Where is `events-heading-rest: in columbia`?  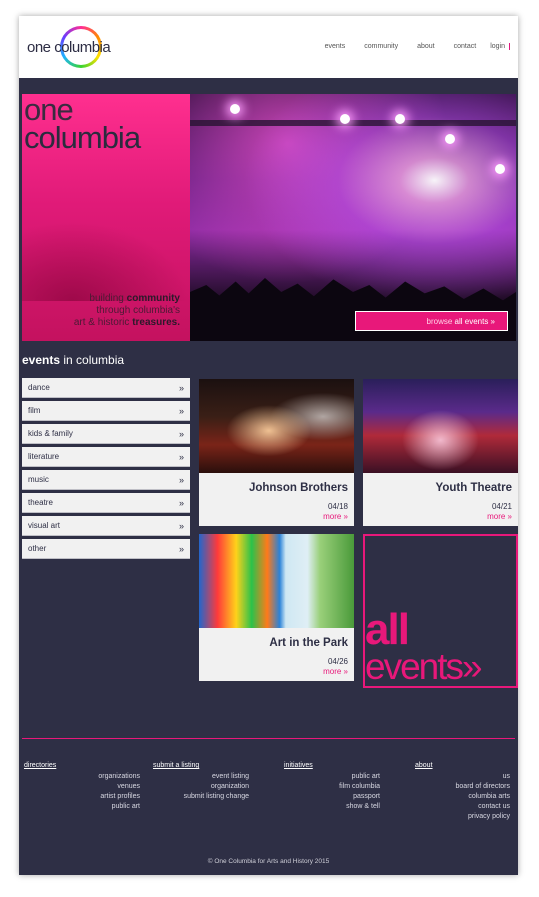 events-heading-rest: in columbia is located at coordinates (92, 360).